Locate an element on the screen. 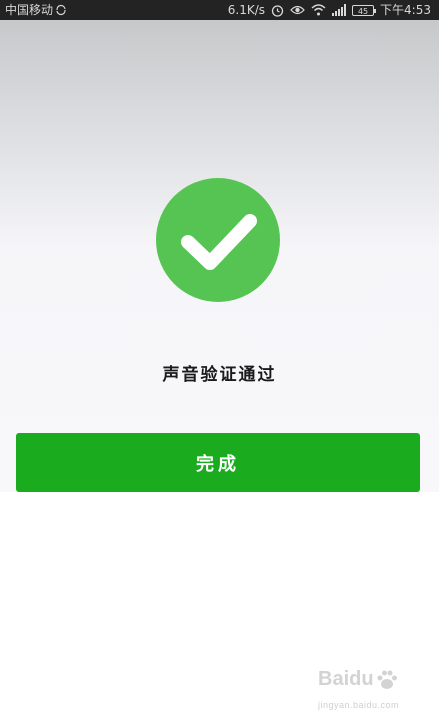 This screenshot has height=720, width=439. battery-level: 45 is located at coordinates (363, 11).